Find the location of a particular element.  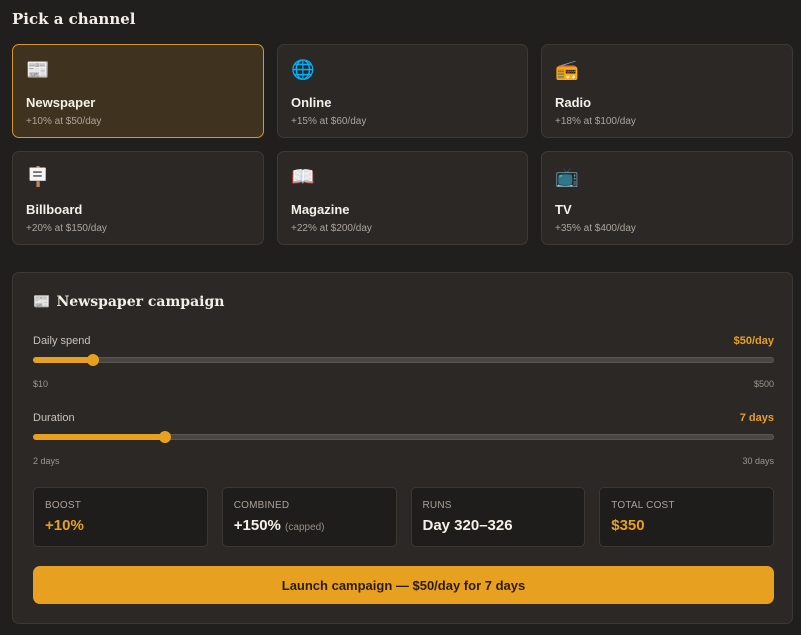

runs-value: Day 320–326 is located at coordinates (467, 525).